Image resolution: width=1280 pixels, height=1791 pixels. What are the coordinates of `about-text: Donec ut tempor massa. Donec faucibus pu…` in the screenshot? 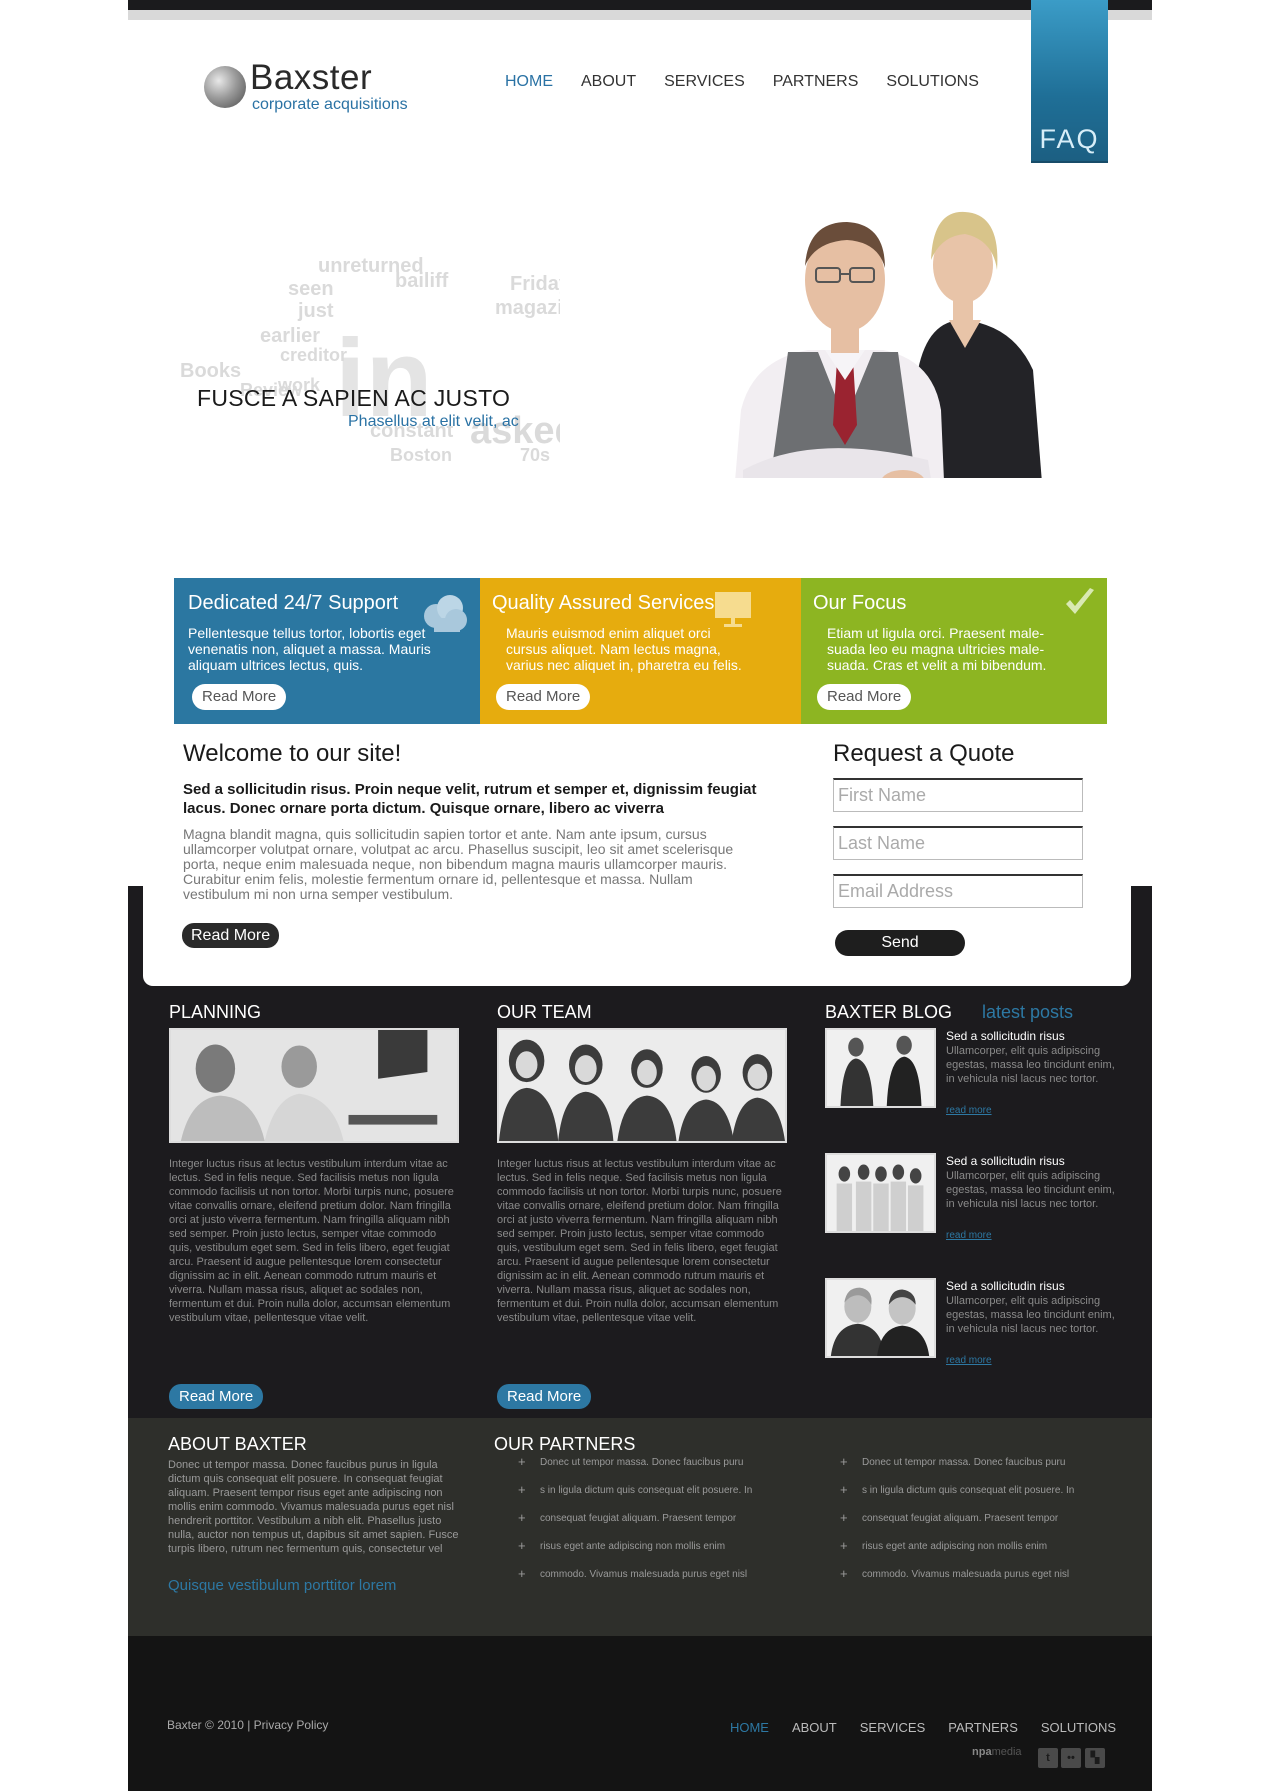 It's located at (313, 1507).